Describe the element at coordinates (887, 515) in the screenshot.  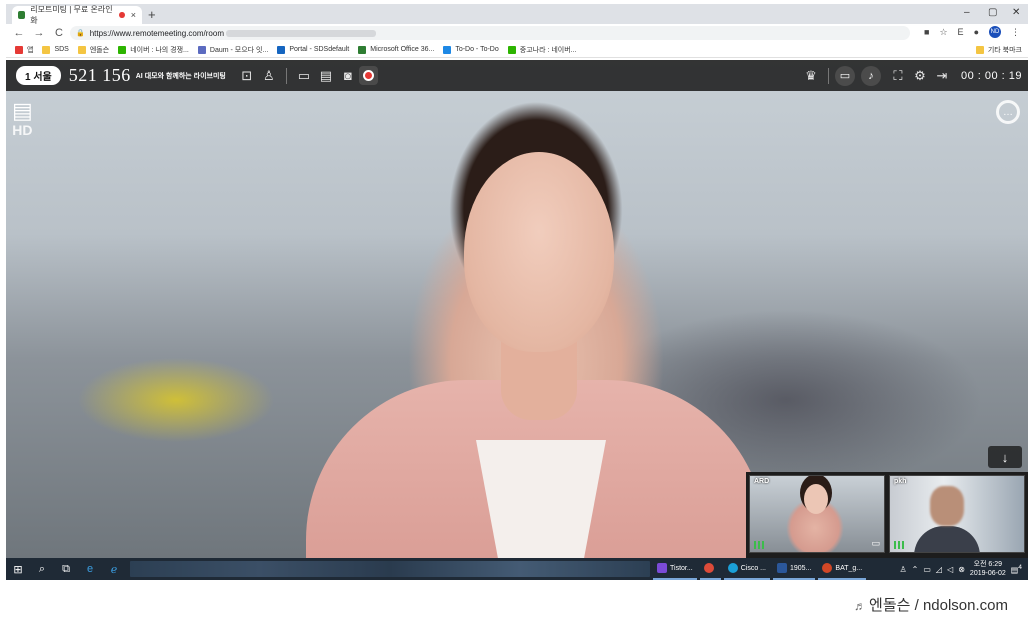
I see `participant-strip: ARD ▭ pkh` at that location.